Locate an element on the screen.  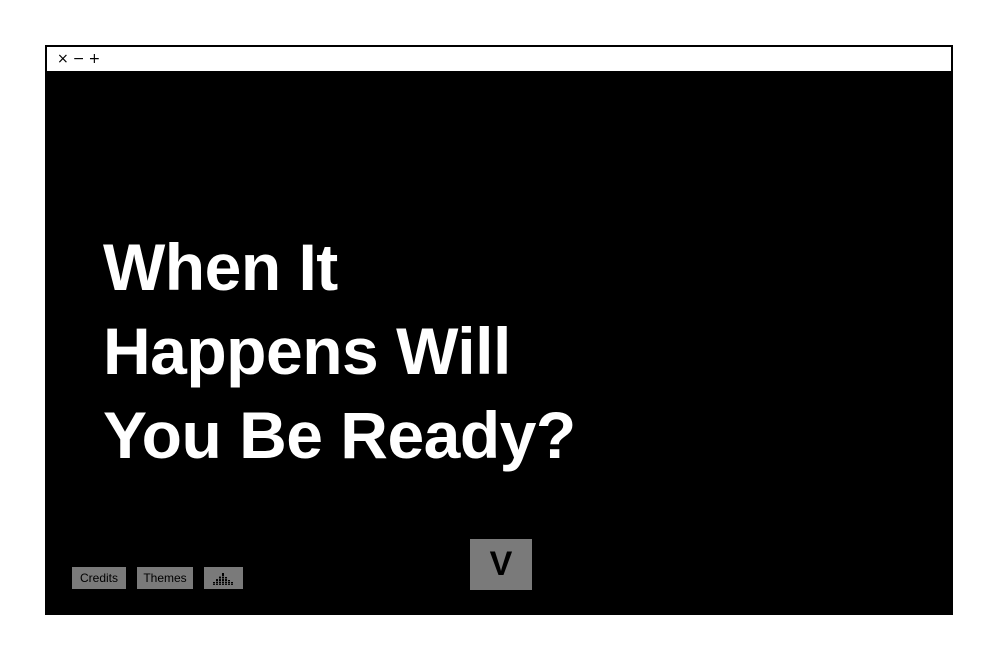
minimize-window-button: − is located at coordinates (79, 59).